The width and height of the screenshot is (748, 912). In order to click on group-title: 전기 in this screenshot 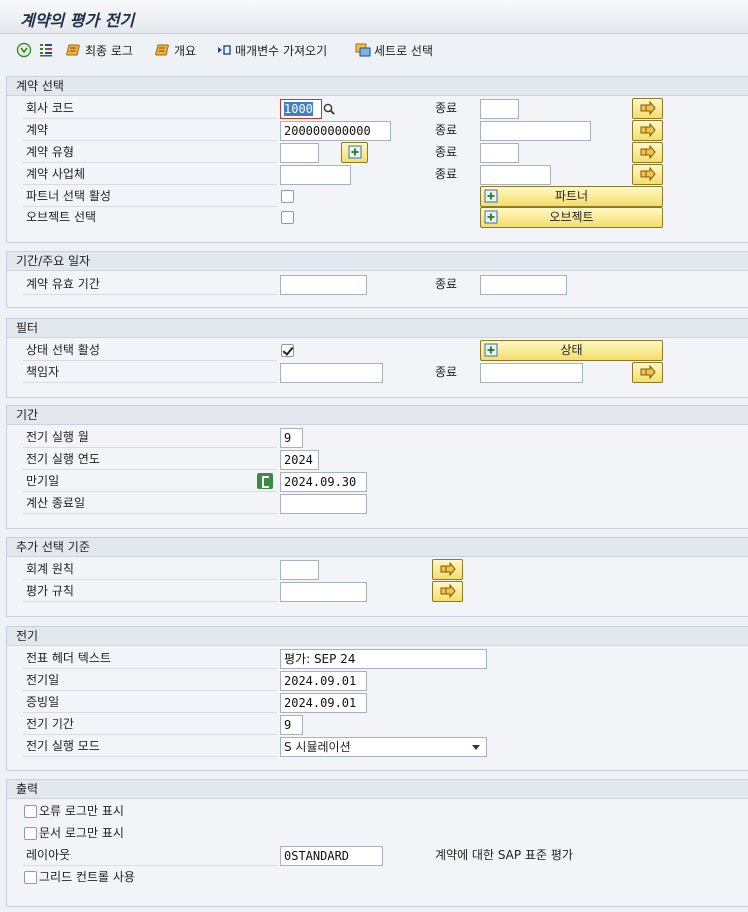, I will do `click(377, 636)`.